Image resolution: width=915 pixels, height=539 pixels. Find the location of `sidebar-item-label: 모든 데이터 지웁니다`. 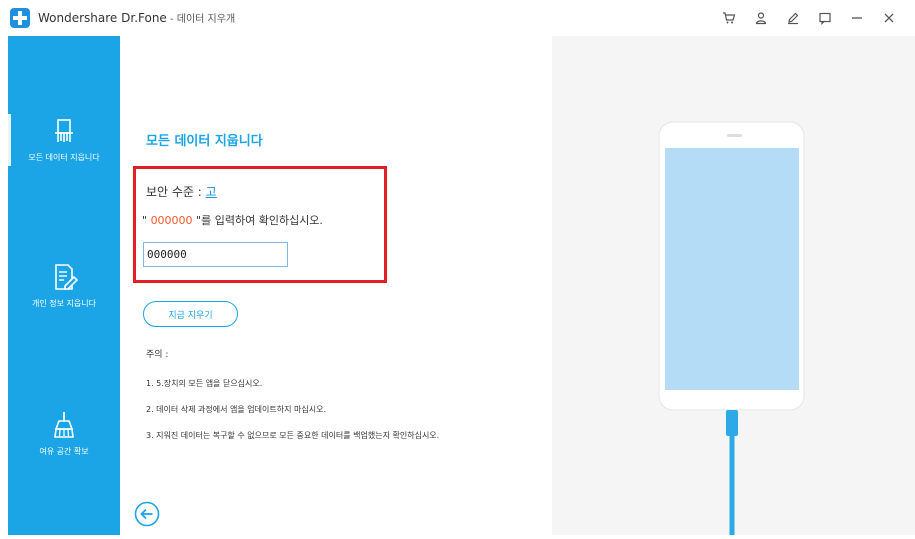

sidebar-item-label: 모든 데이터 지웁니다 is located at coordinates (64, 157).